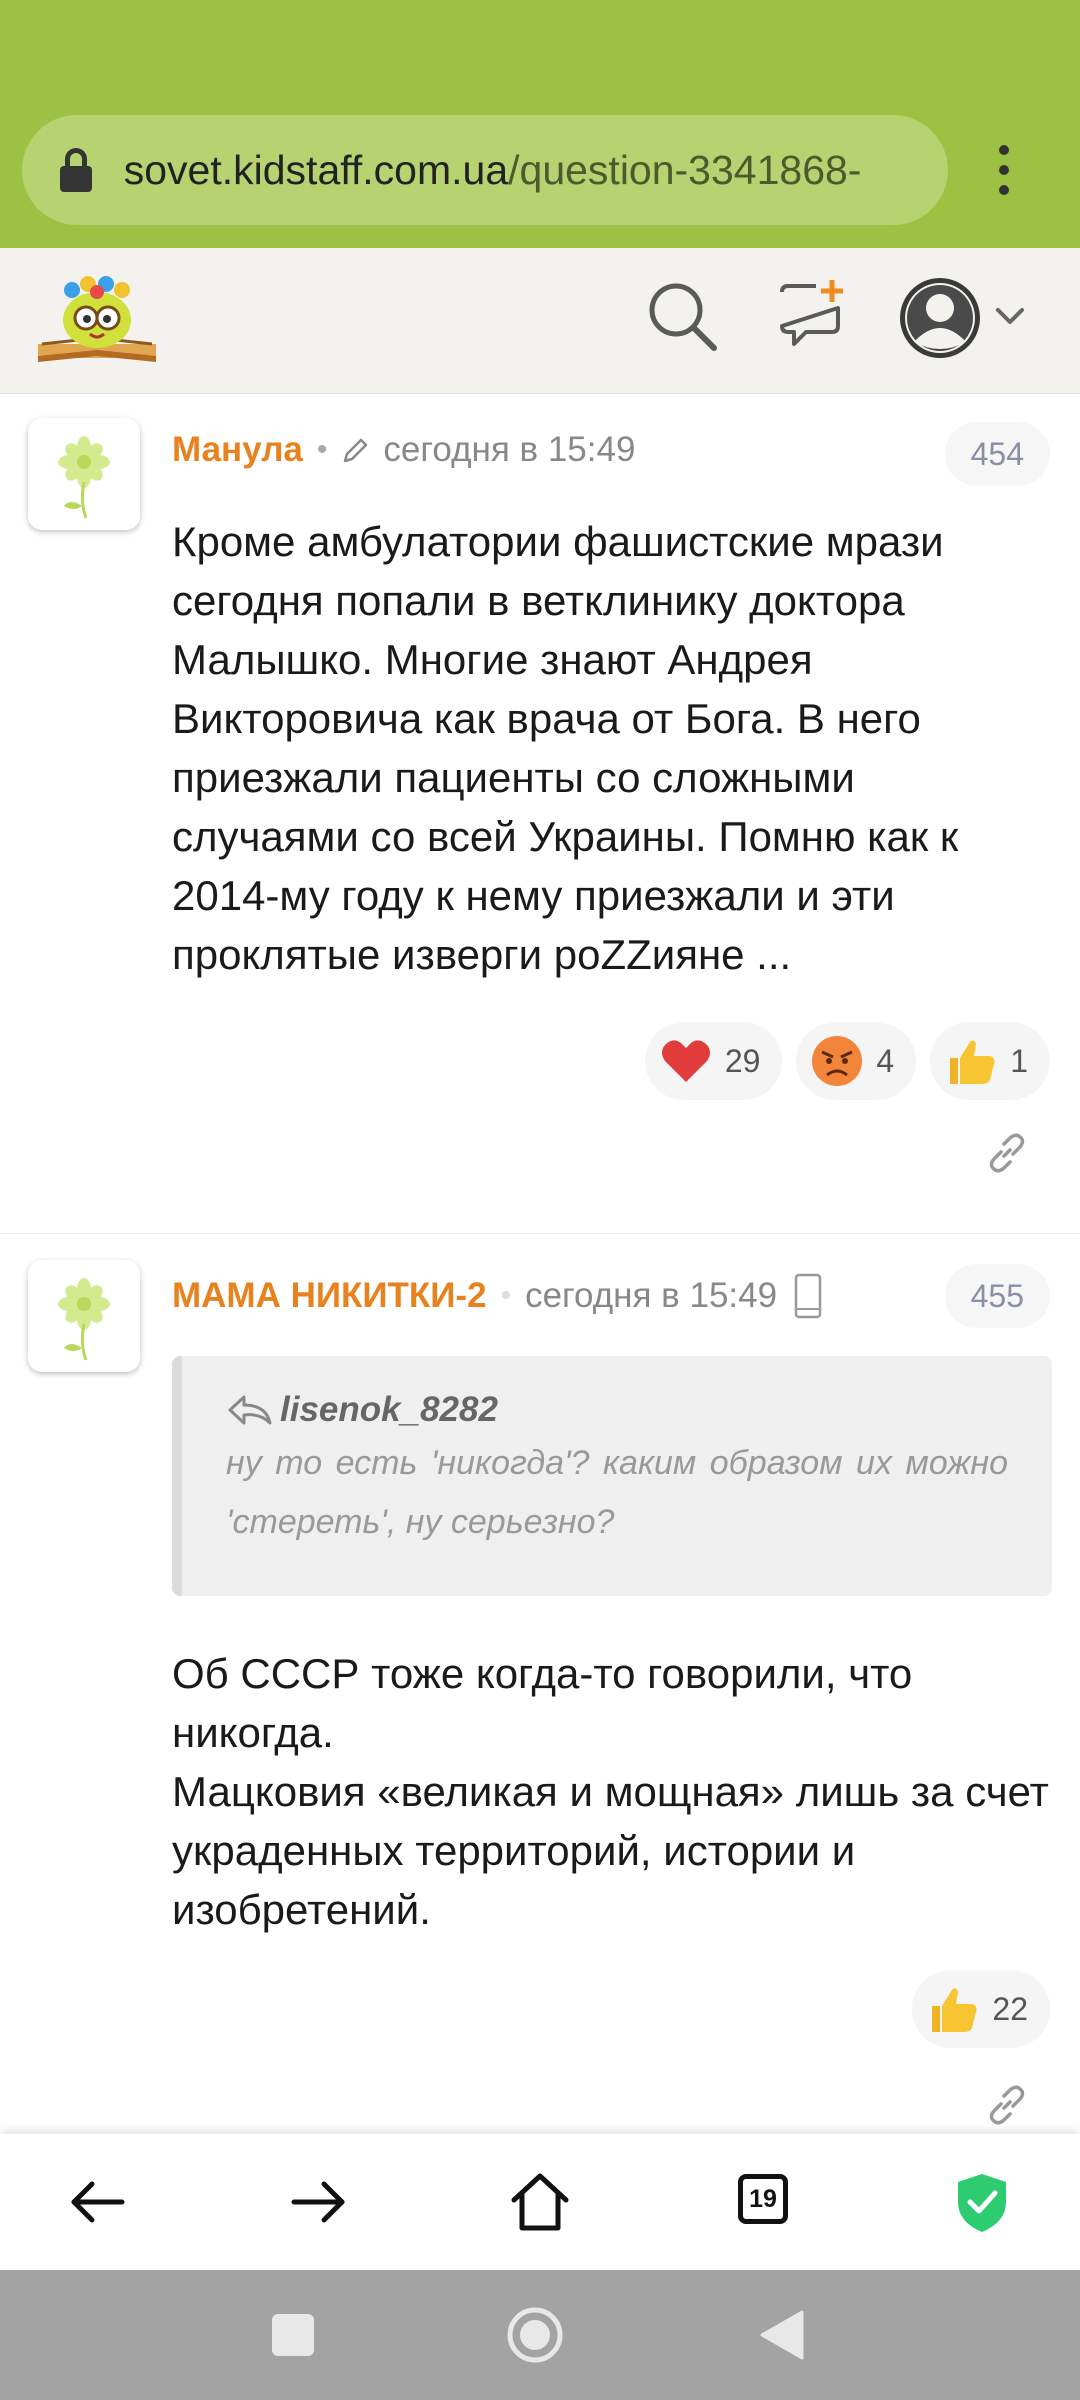 This screenshot has height=2400, width=1080. What do you see at coordinates (763, 2199) in the screenshot?
I see `tabs-count-button: 19` at bounding box center [763, 2199].